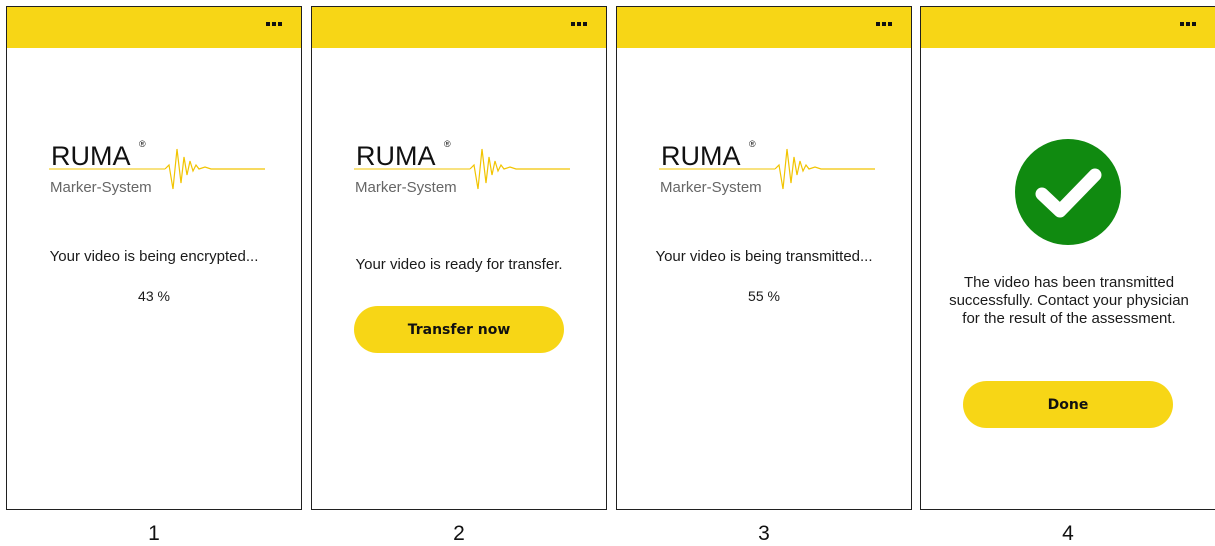  What do you see at coordinates (154, 533) in the screenshot?
I see `screen-caption: 1` at bounding box center [154, 533].